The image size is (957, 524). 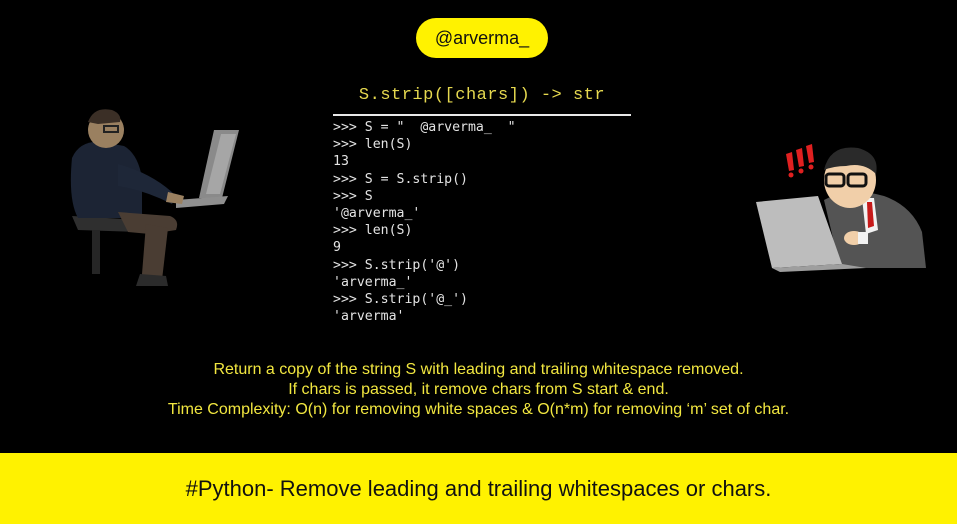 What do you see at coordinates (400, 179) in the screenshot?
I see `code-line: >>> S = S.strip()` at bounding box center [400, 179].